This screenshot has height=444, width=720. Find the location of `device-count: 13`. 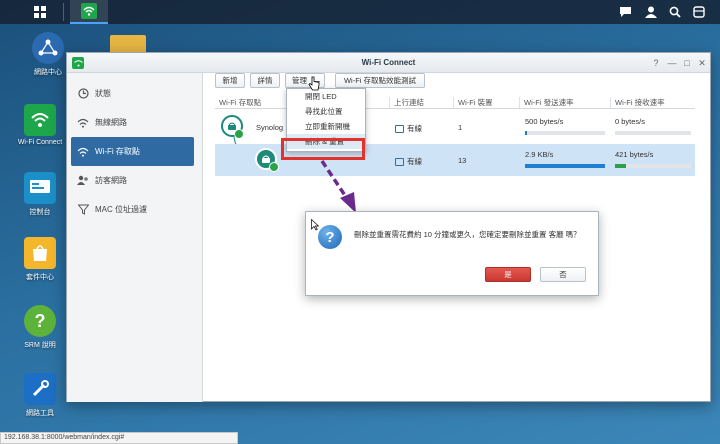

device-count: 13 is located at coordinates (462, 160).